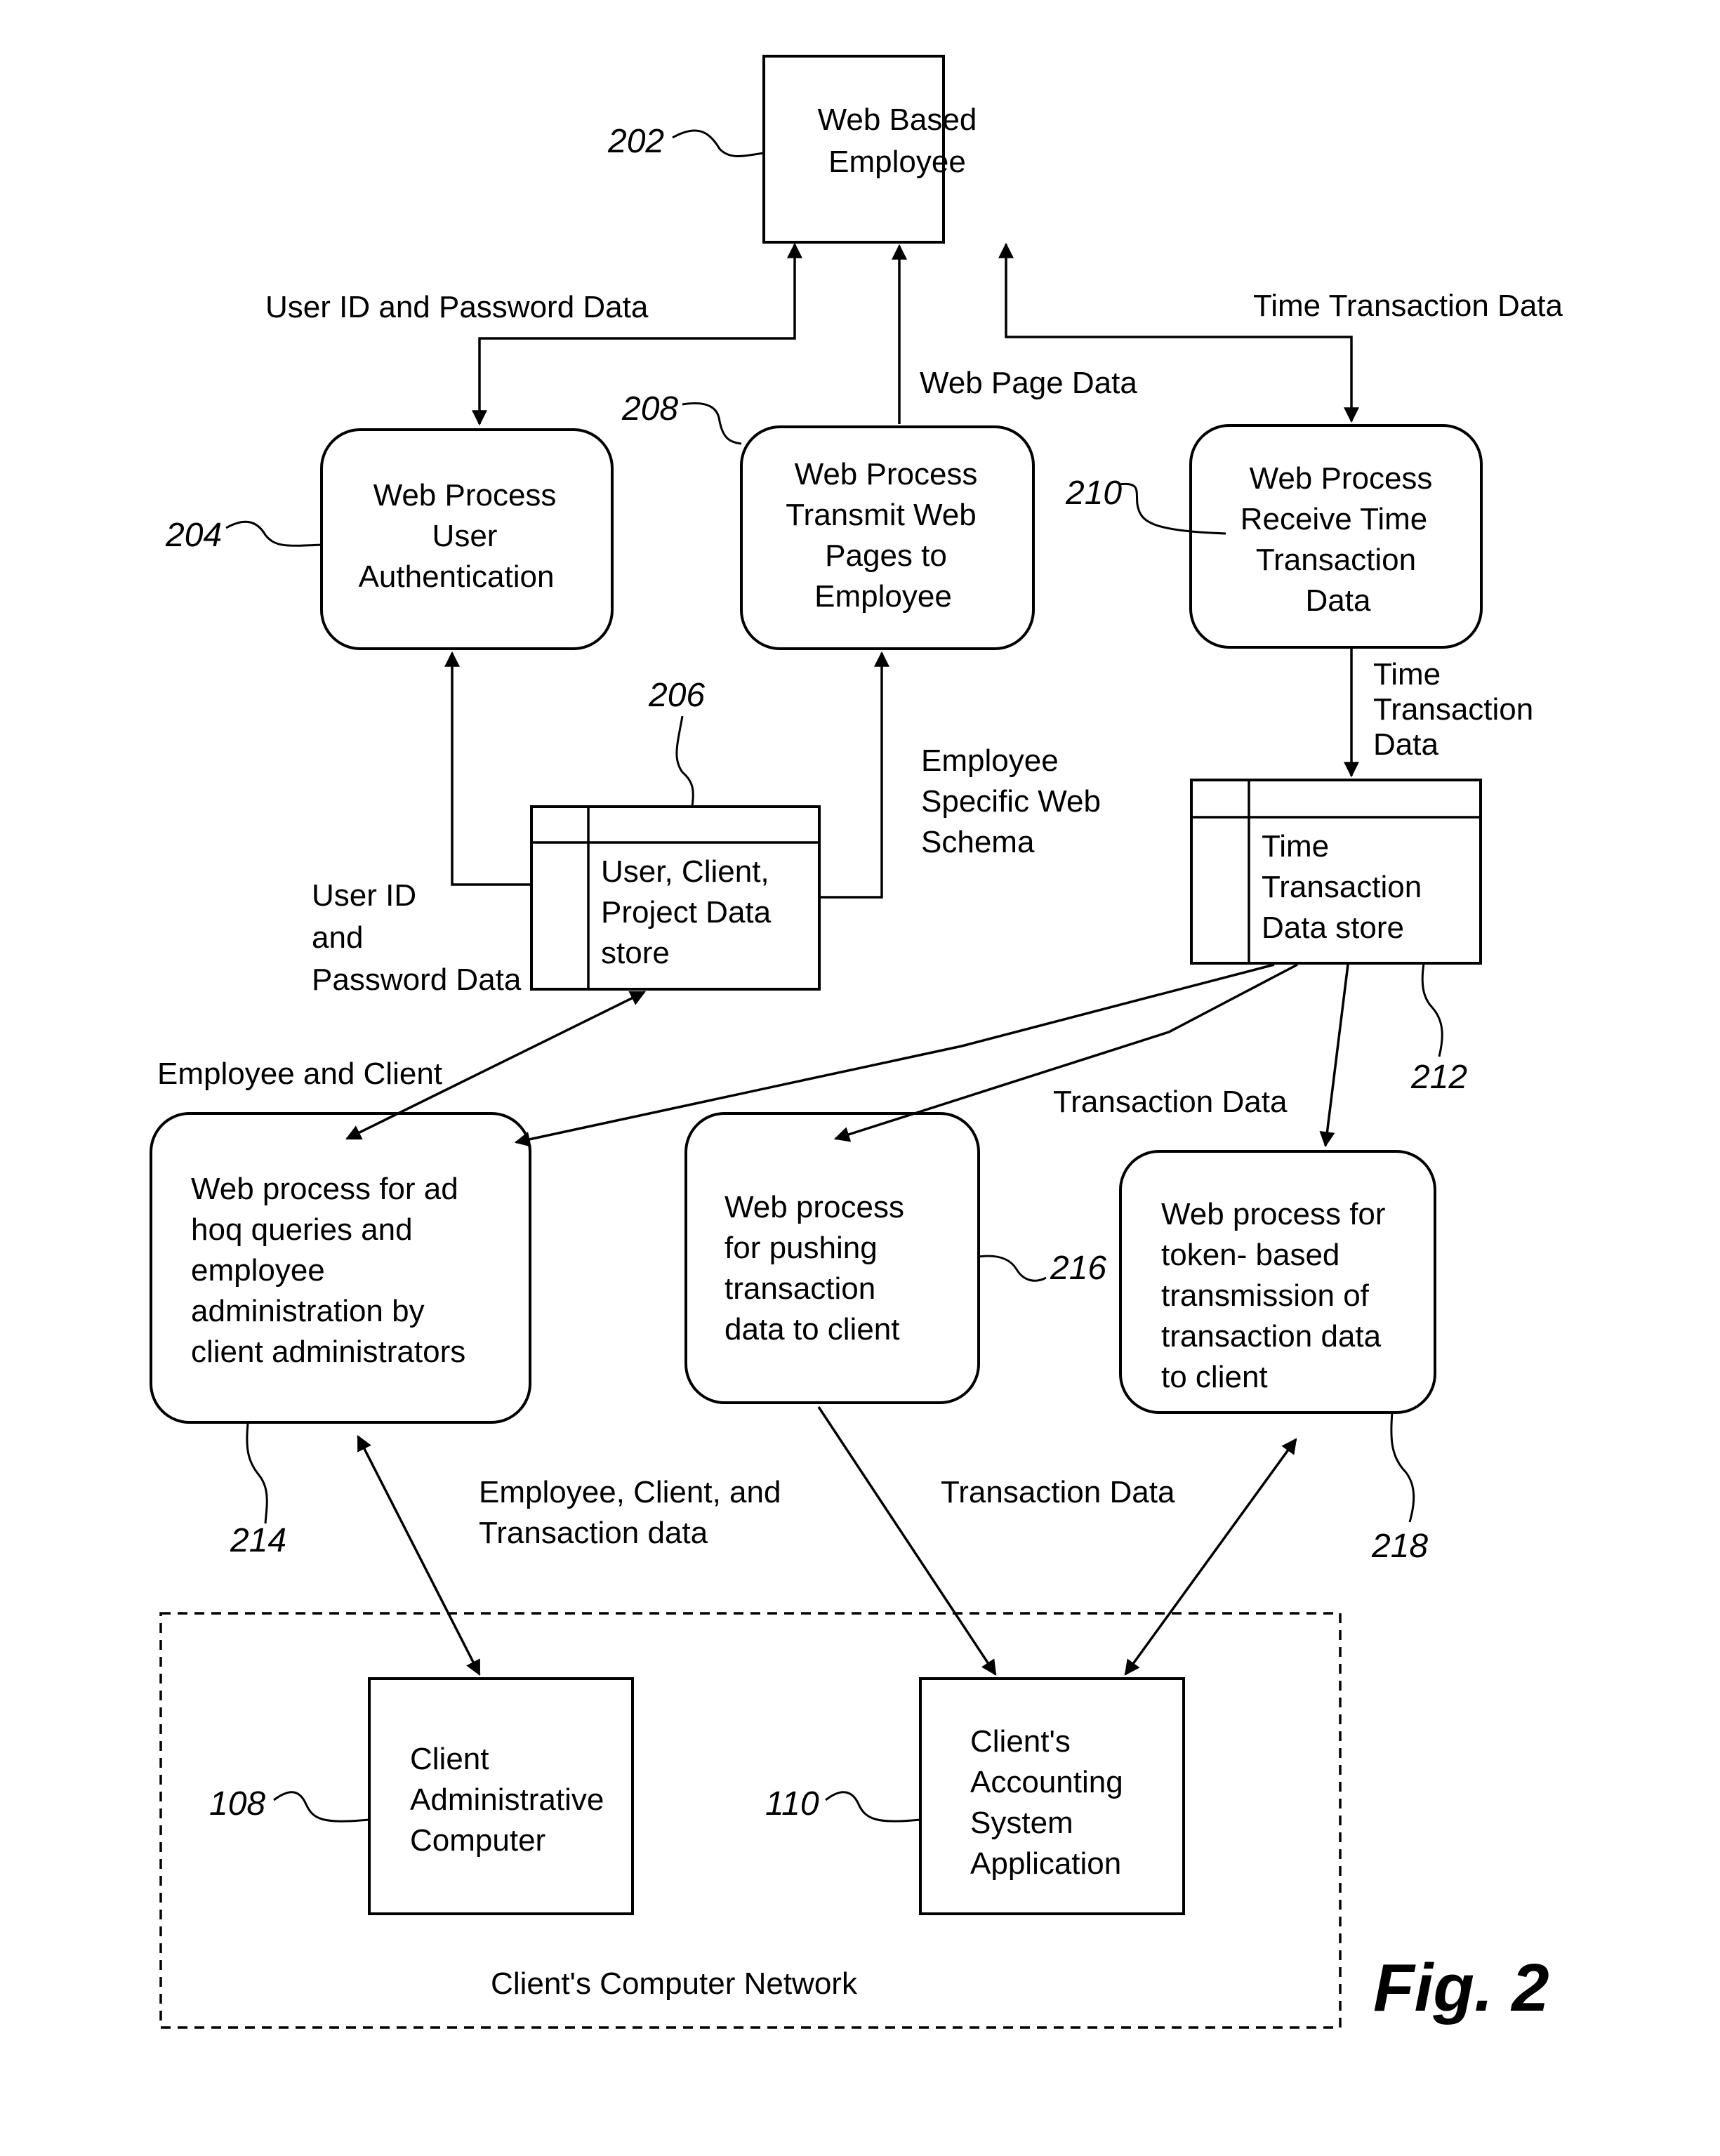 Image resolution: width=1720 pixels, height=2156 pixels. I want to click on node-label: store, so click(635, 953).